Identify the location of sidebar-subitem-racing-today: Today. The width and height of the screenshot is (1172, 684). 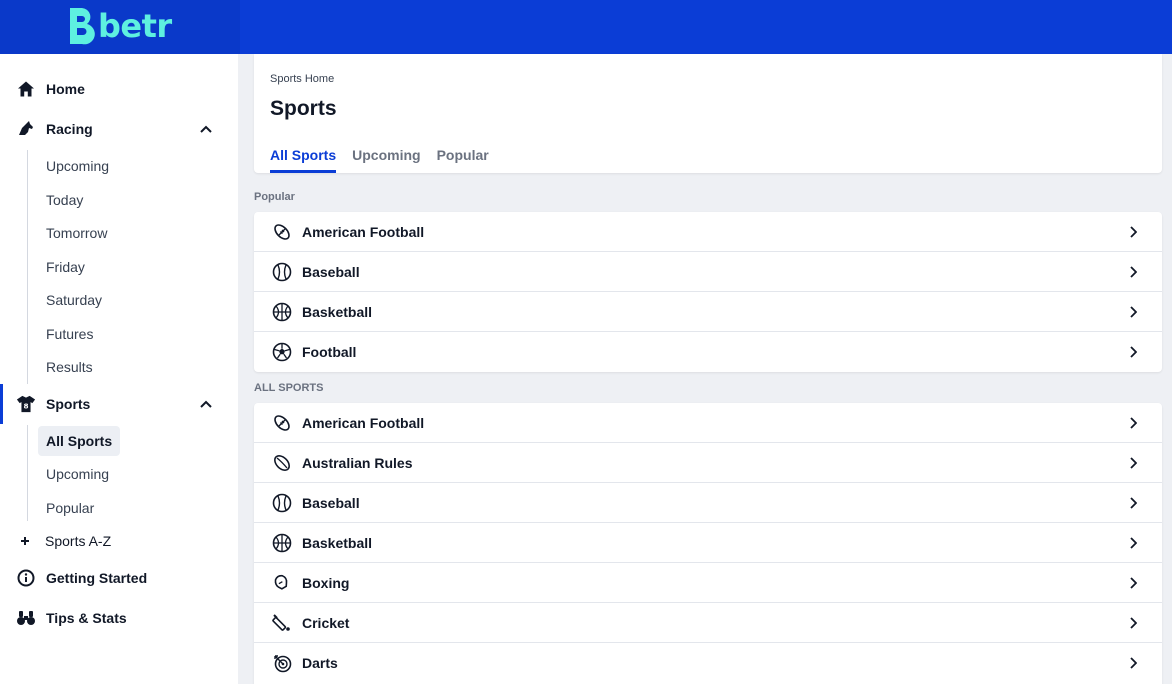
(64, 200).